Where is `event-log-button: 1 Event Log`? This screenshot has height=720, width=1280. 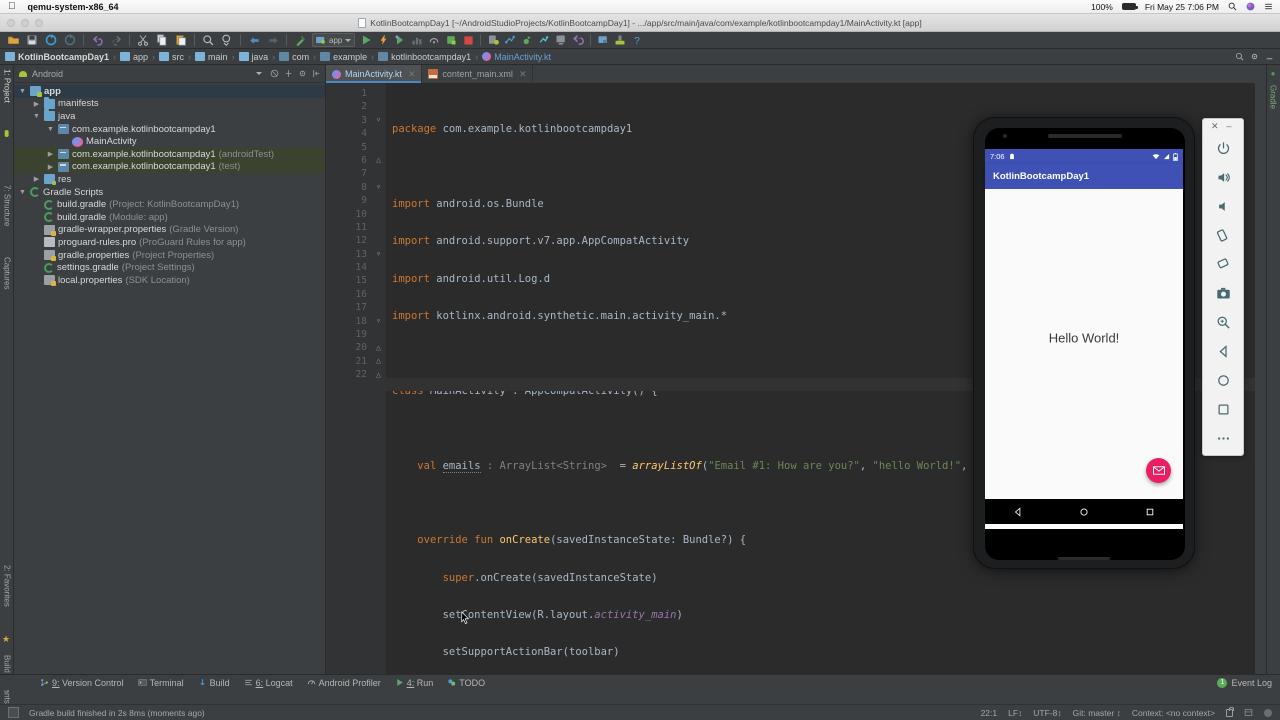
event-log-button: 1 Event Log is located at coordinates (1244, 682).